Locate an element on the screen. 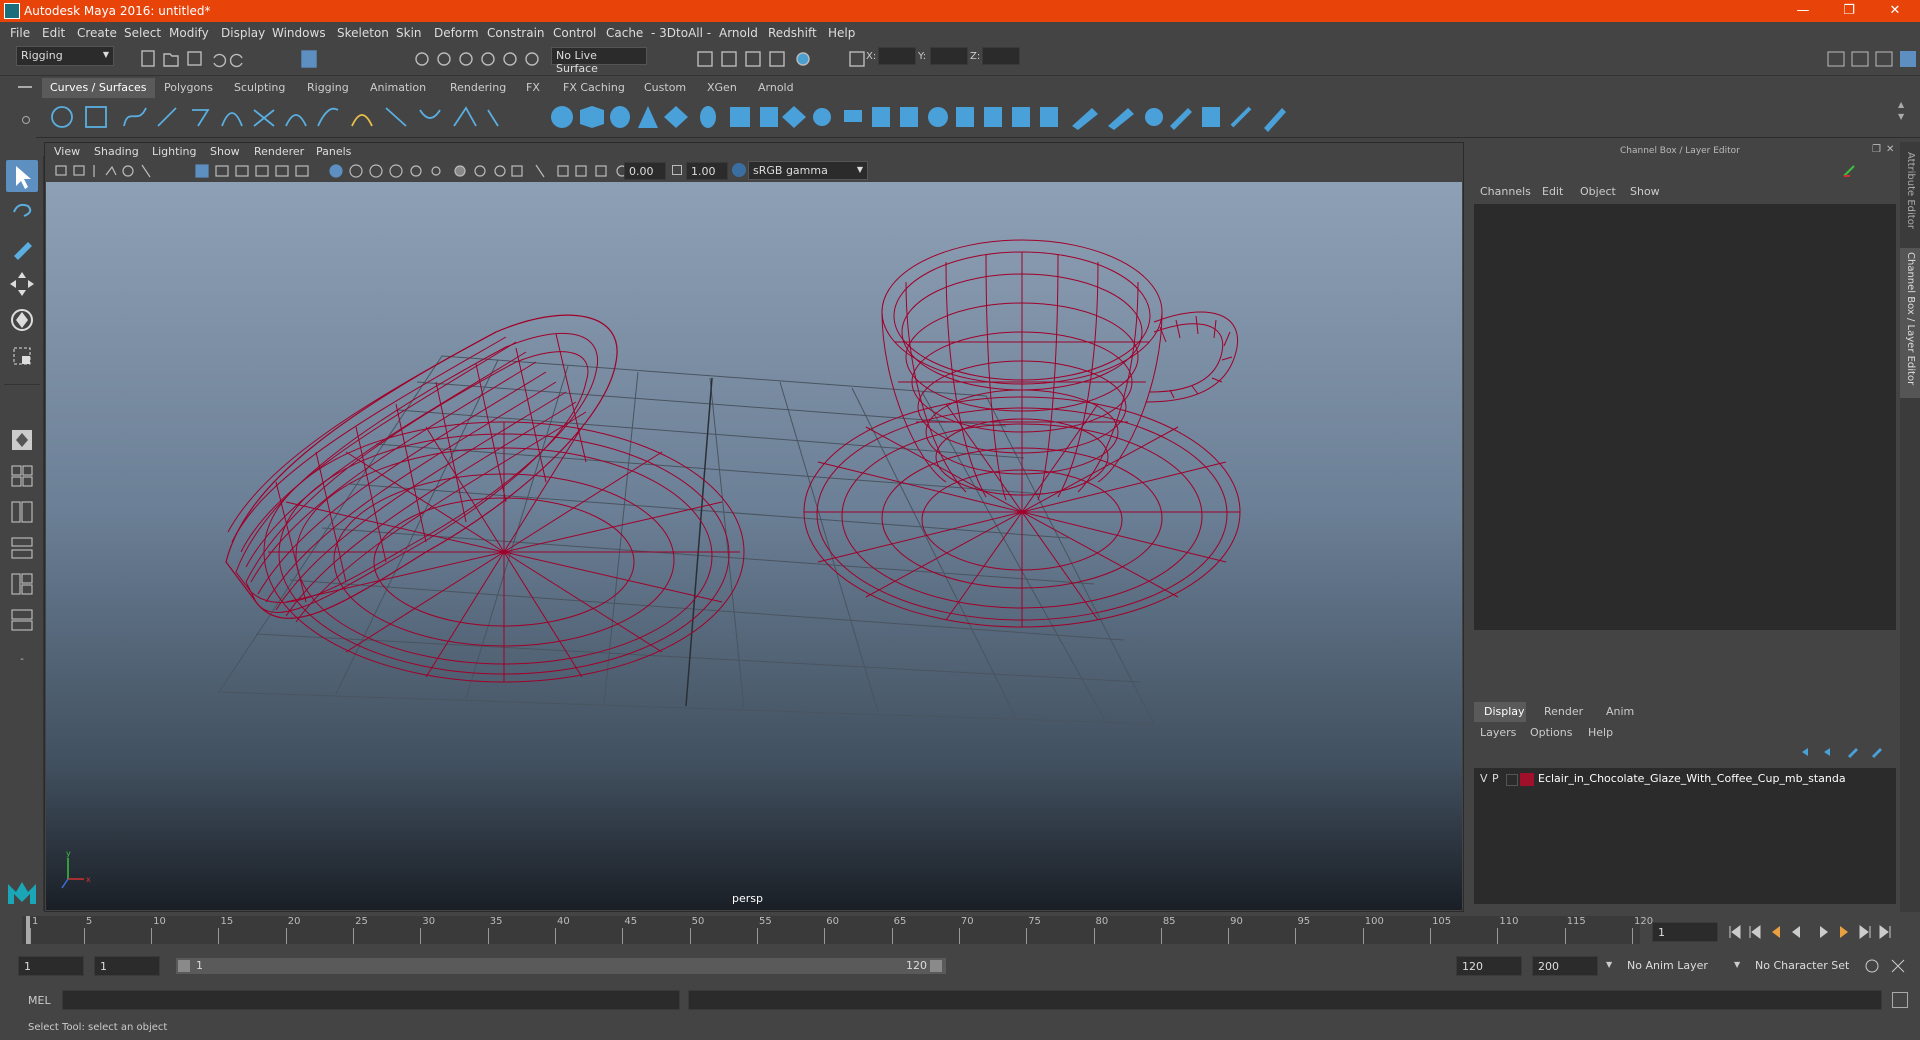  playback-controls is located at coordinates (1821, 932).